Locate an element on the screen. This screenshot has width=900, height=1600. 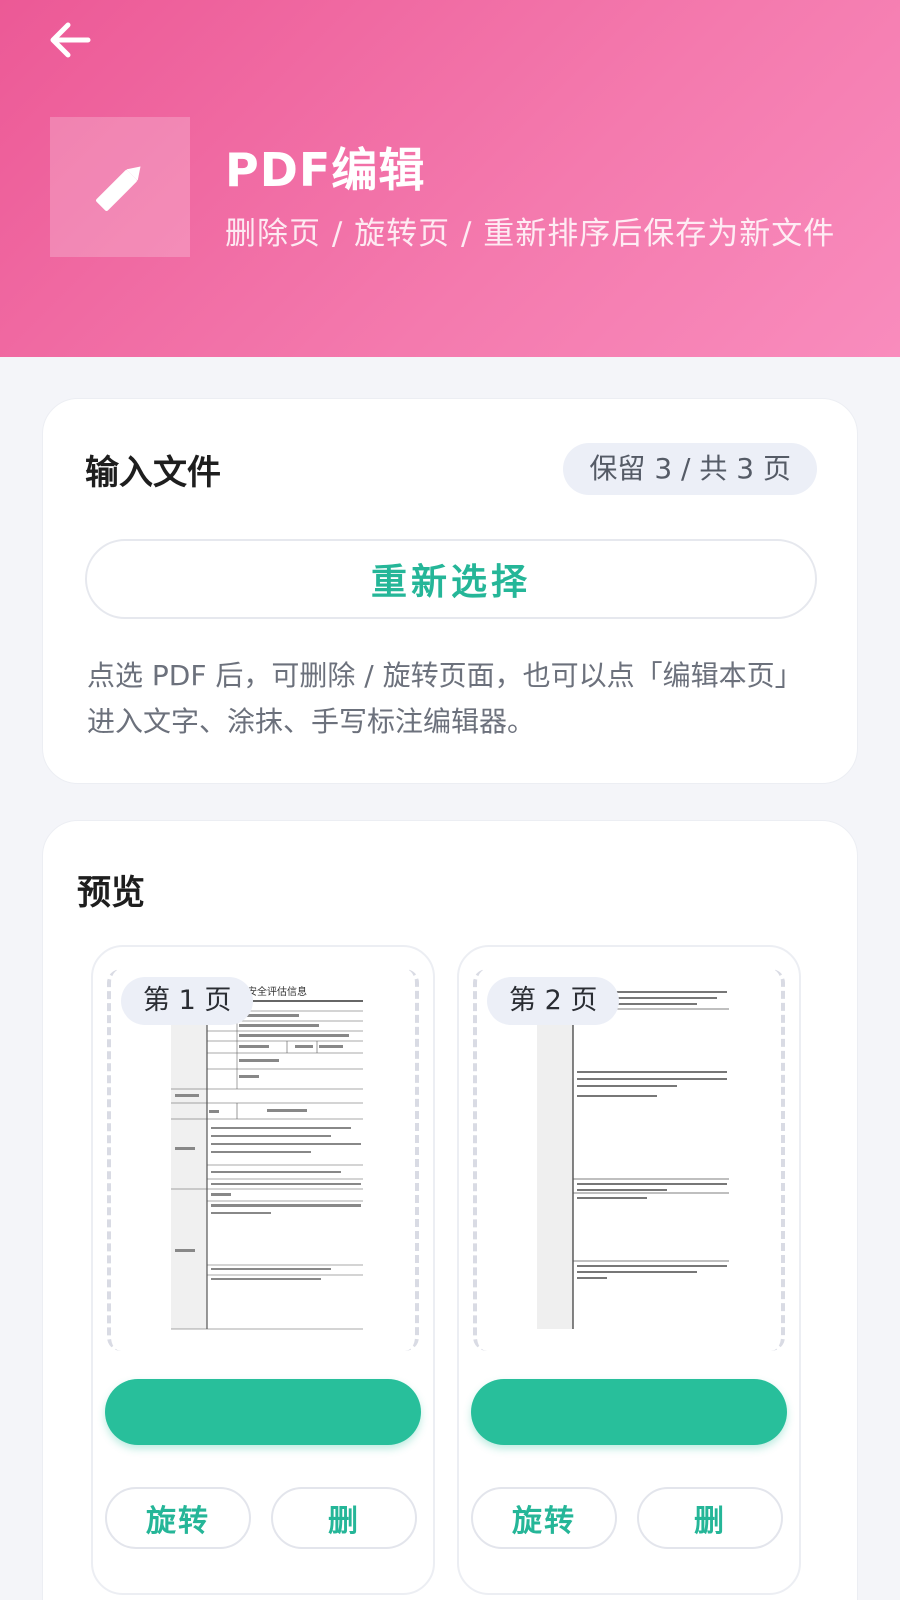
page-1-document-image: 安全评估信息 is located at coordinates (267, 1157).